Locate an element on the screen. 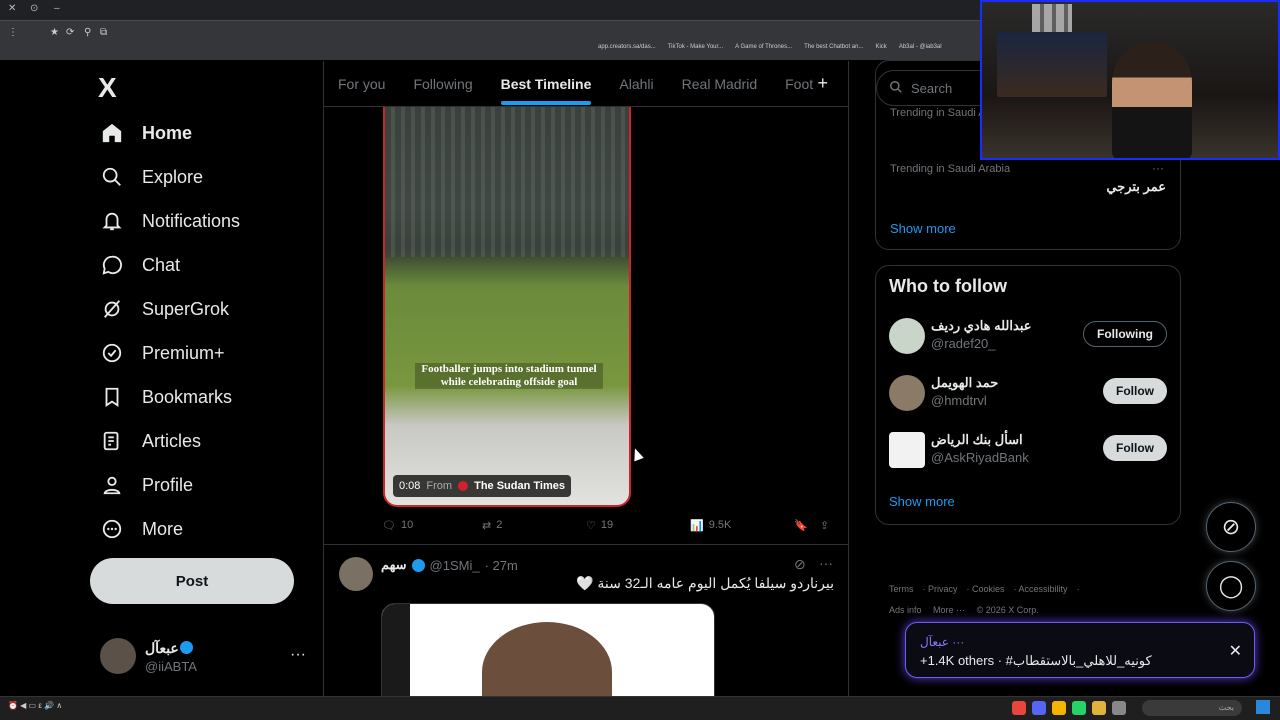 This screenshot has width=1280, height=720. bookmark-item: Kick is located at coordinates (880, 47).